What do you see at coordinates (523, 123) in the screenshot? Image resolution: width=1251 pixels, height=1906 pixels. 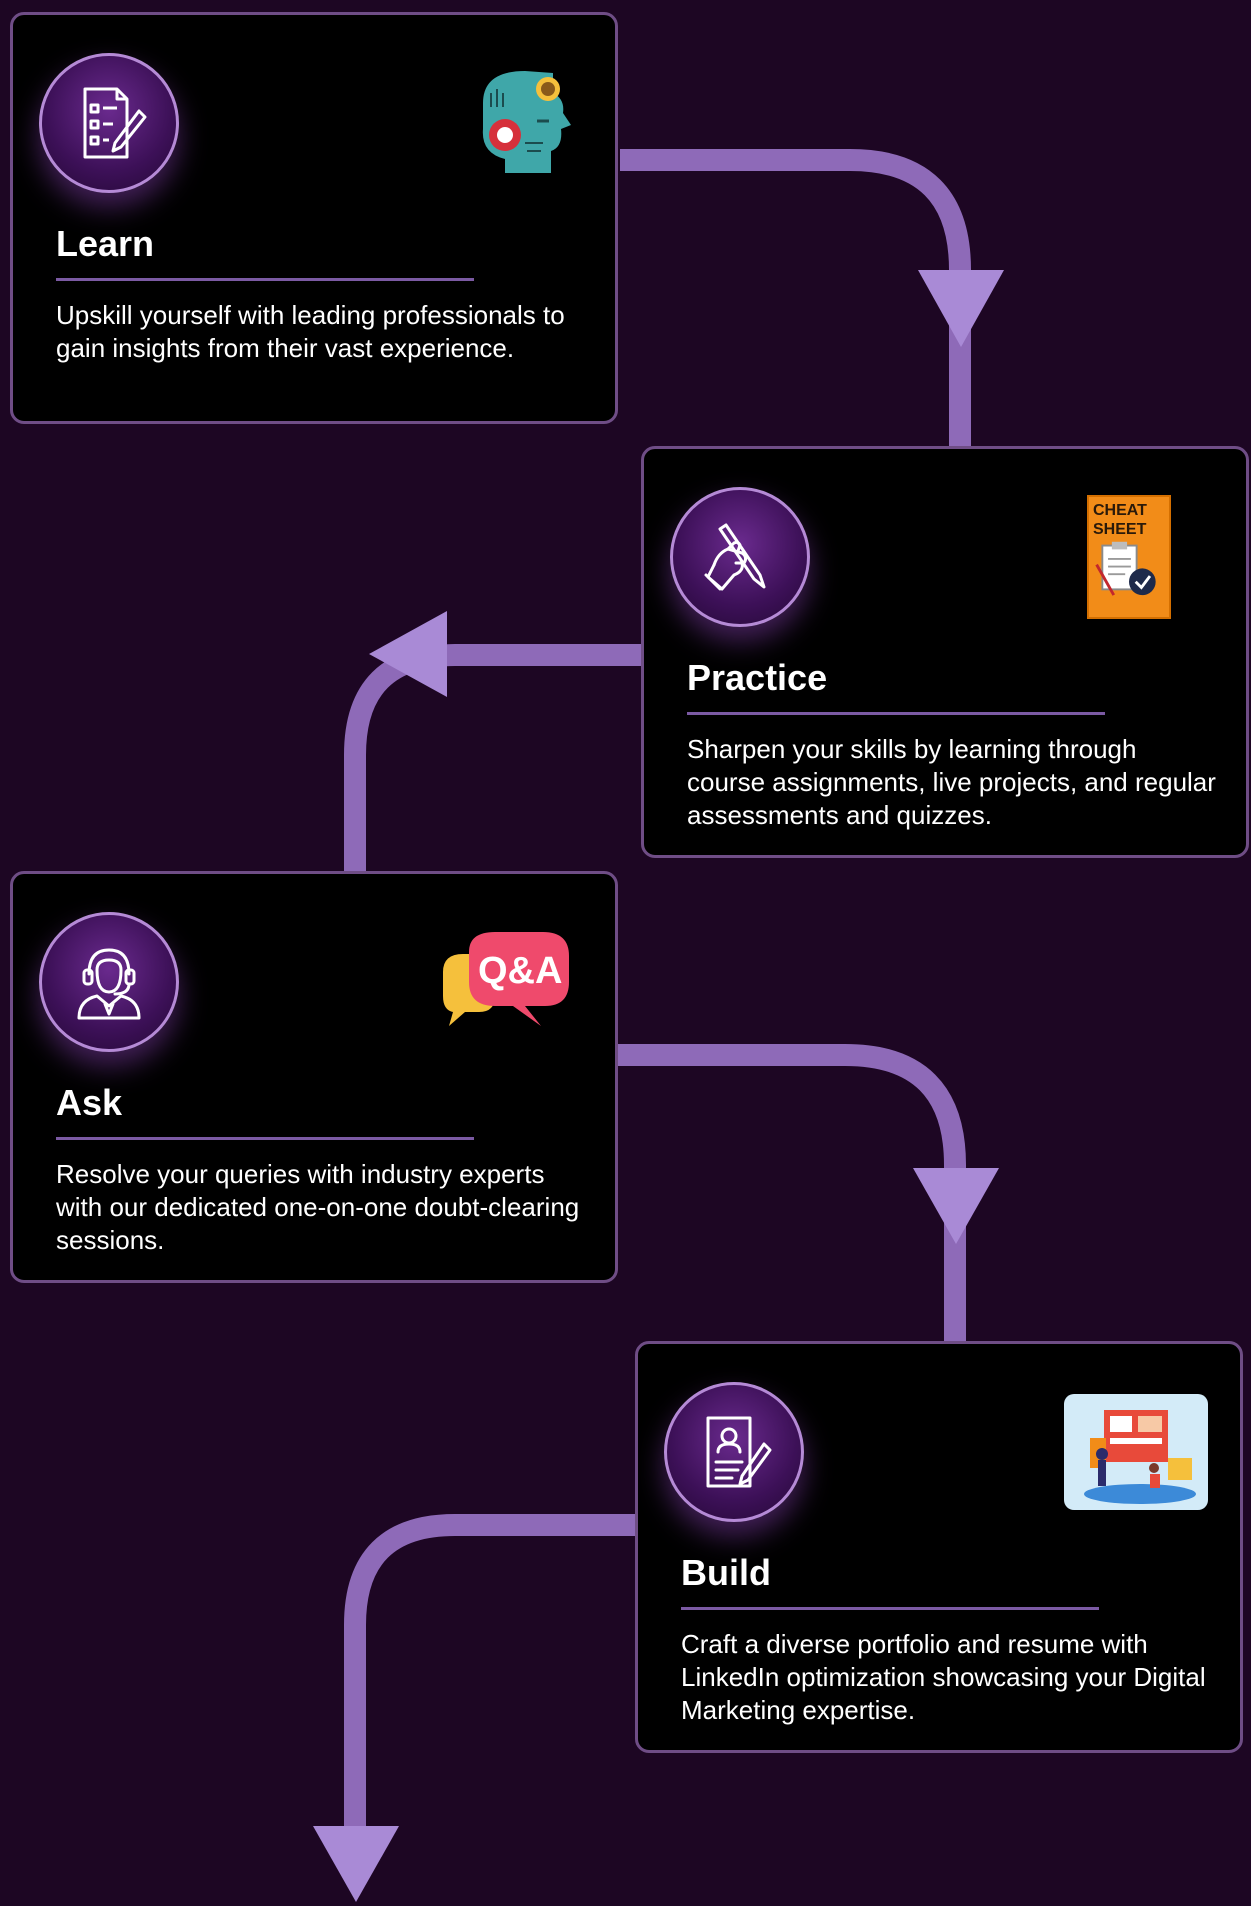 I see `head-puzzle-gear-icon` at bounding box center [523, 123].